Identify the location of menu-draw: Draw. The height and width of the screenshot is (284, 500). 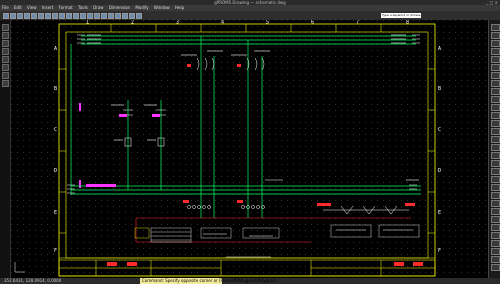
(98, 7).